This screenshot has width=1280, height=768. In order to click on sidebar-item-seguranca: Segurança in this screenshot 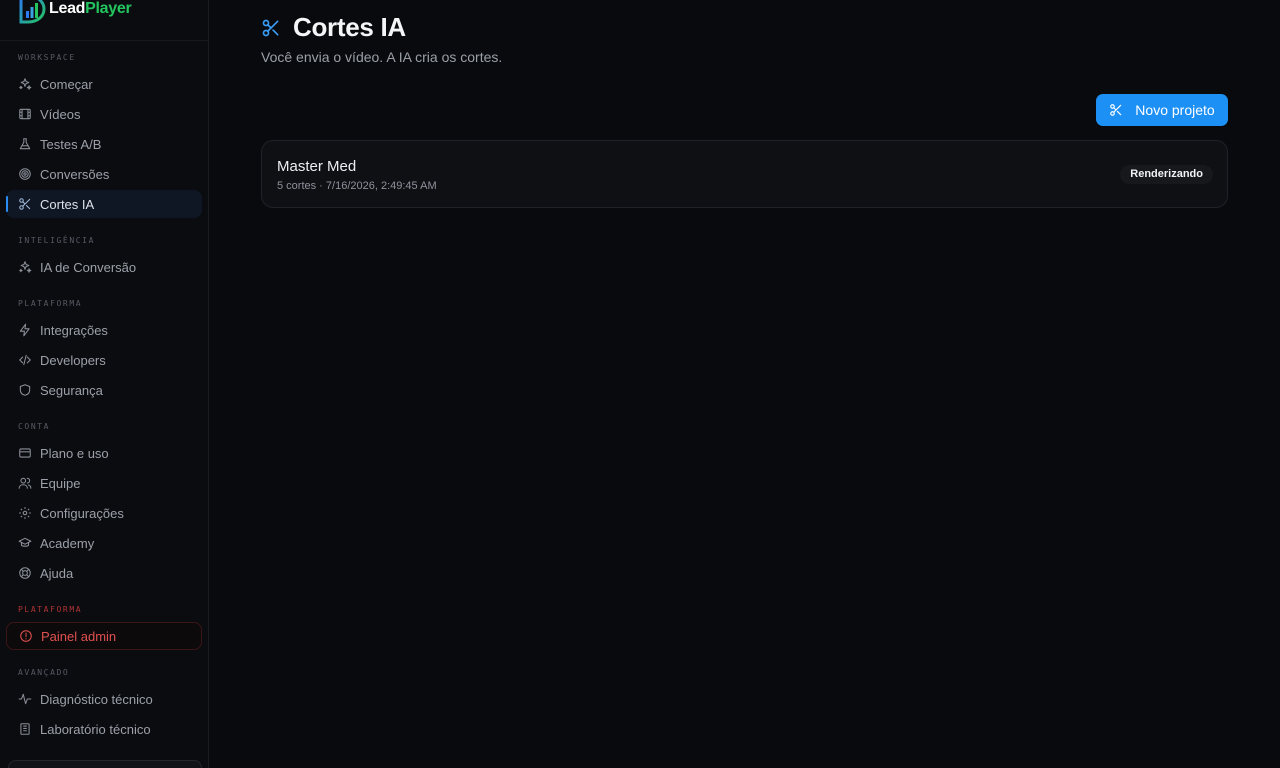, I will do `click(104, 390)`.